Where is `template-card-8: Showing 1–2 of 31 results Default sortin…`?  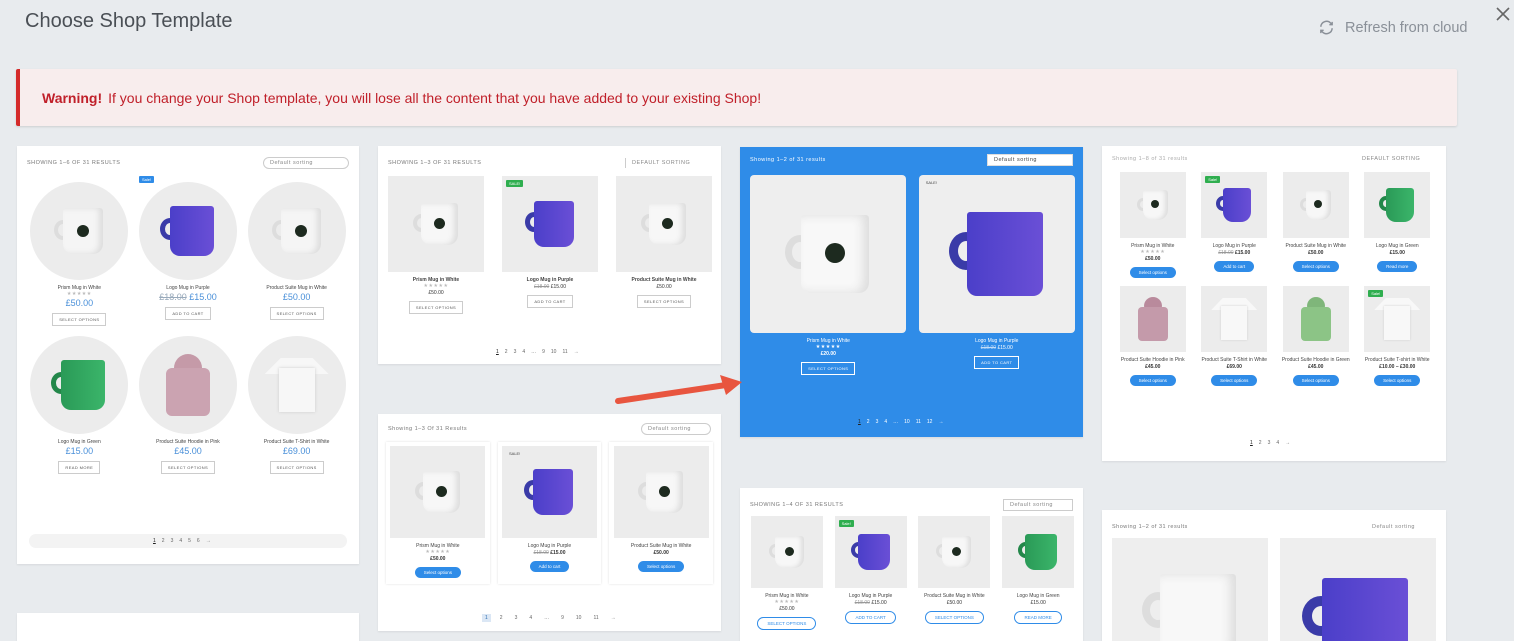
template-card-8: Showing 1–2 of 31 results Default sortin… is located at coordinates (1274, 575).